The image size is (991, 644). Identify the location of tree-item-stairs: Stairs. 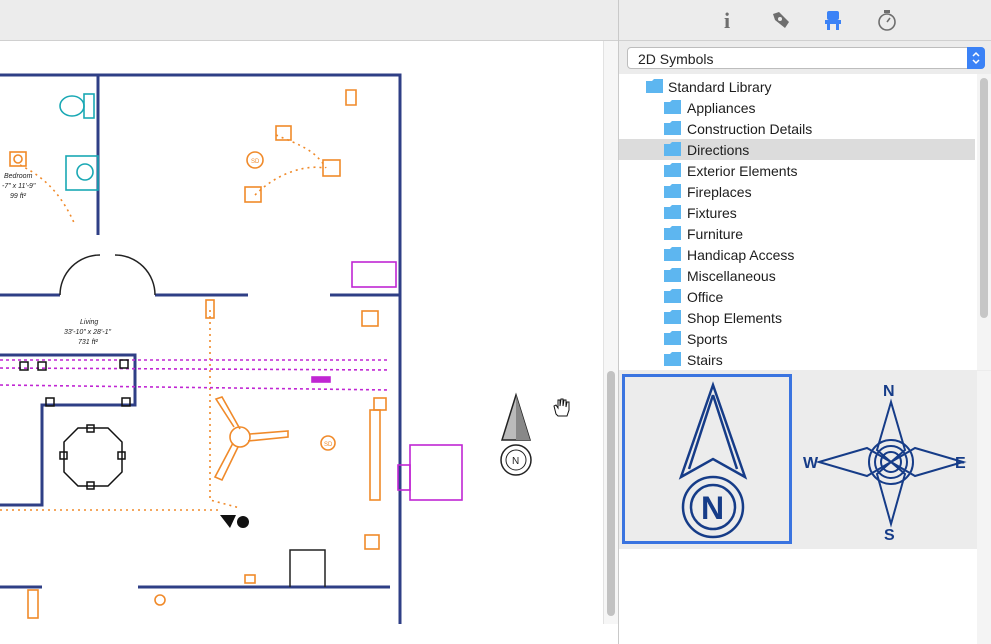
(797, 359).